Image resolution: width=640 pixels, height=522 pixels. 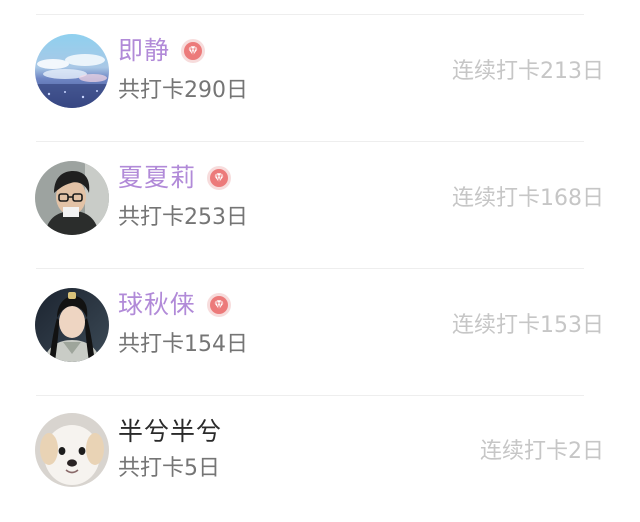 I want to click on member-name: 即静, so click(x=144, y=51).